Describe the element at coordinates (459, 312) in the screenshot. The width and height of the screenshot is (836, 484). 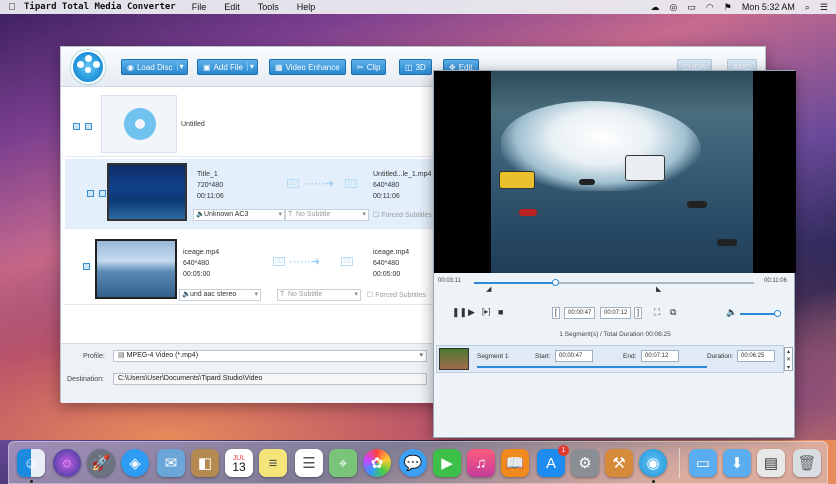
I see `pause-icon: ❚❚` at that location.